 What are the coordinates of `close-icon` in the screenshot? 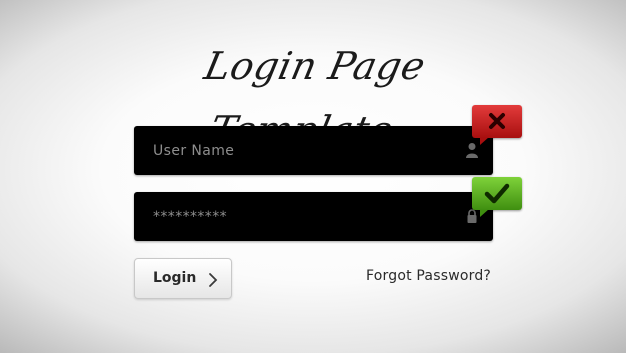 It's located at (497, 121).